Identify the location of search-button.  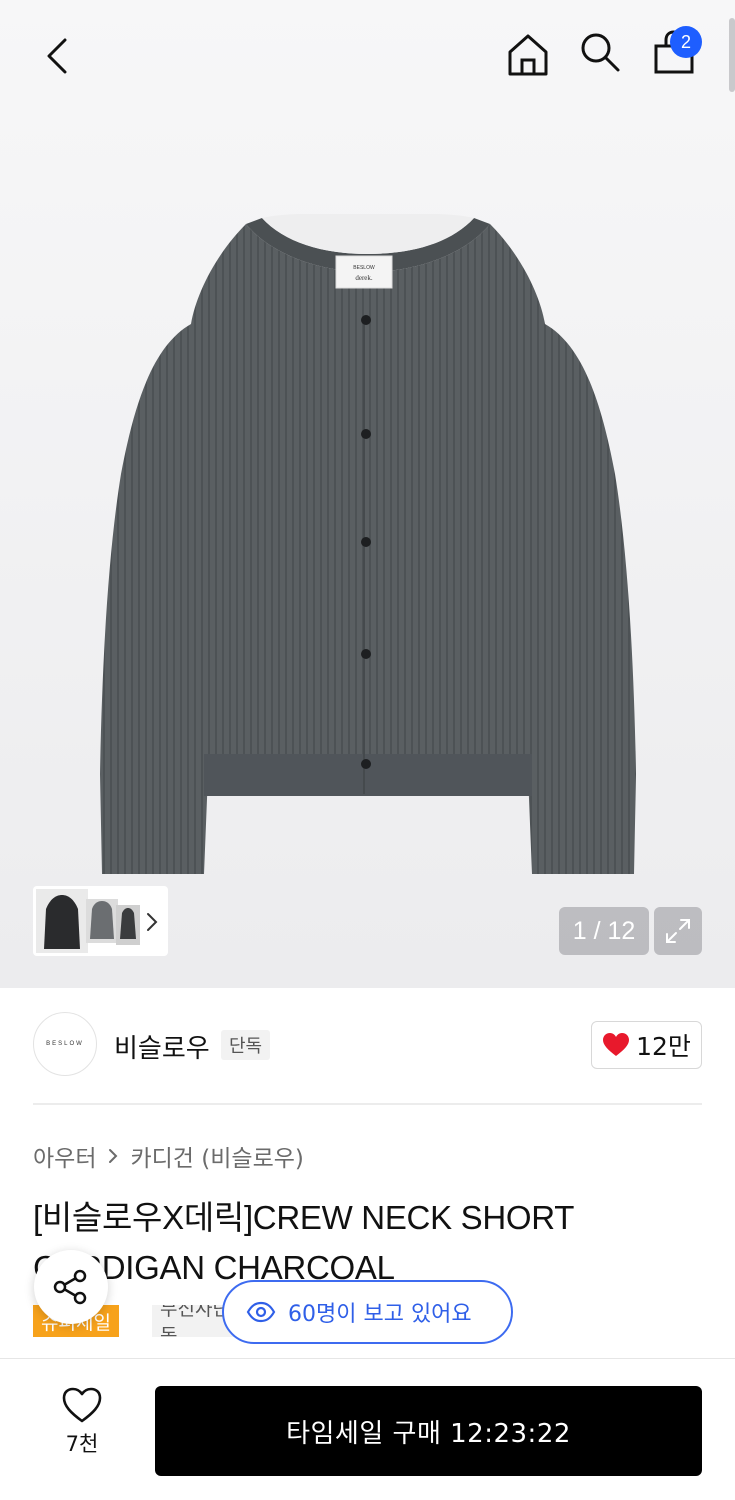
(600, 52).